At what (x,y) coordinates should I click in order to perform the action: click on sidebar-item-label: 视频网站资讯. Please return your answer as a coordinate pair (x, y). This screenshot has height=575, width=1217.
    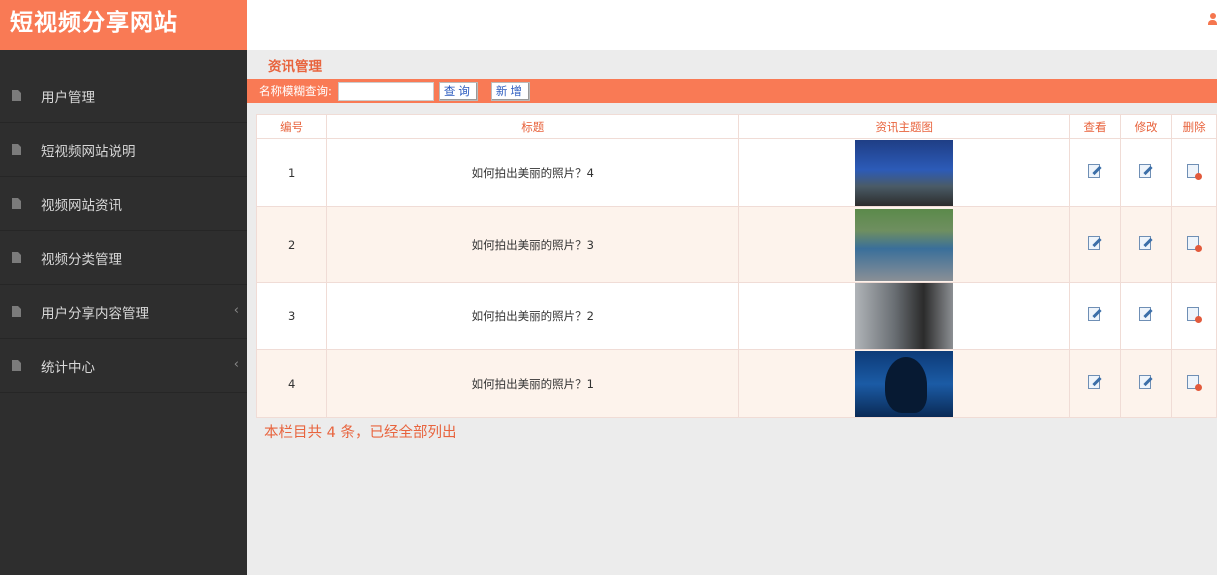
    Looking at the image, I should click on (81, 205).